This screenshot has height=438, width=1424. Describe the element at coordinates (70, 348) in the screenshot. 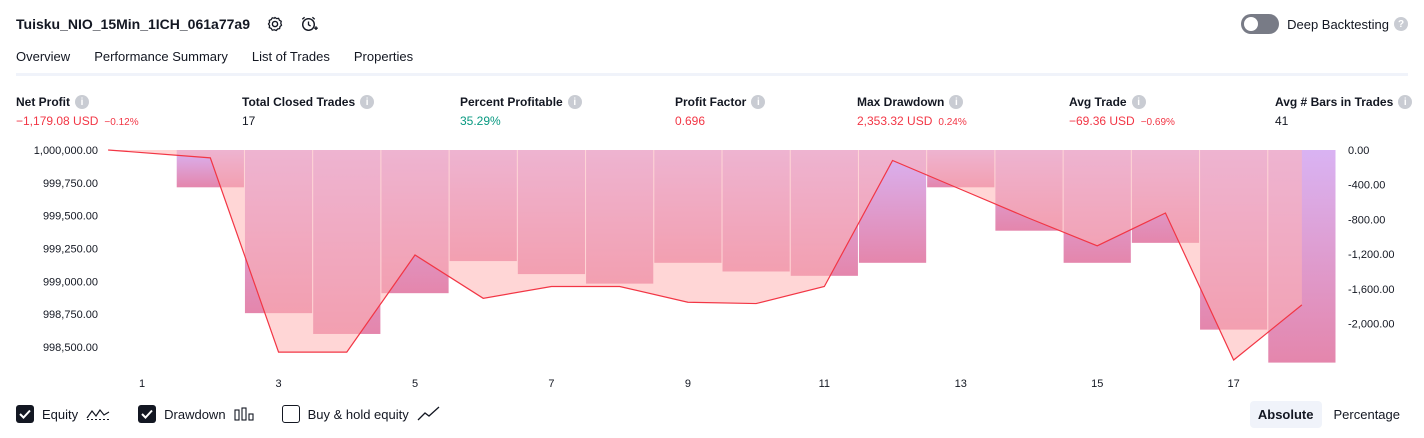

I see `left-tick-label: 998,500.00` at that location.